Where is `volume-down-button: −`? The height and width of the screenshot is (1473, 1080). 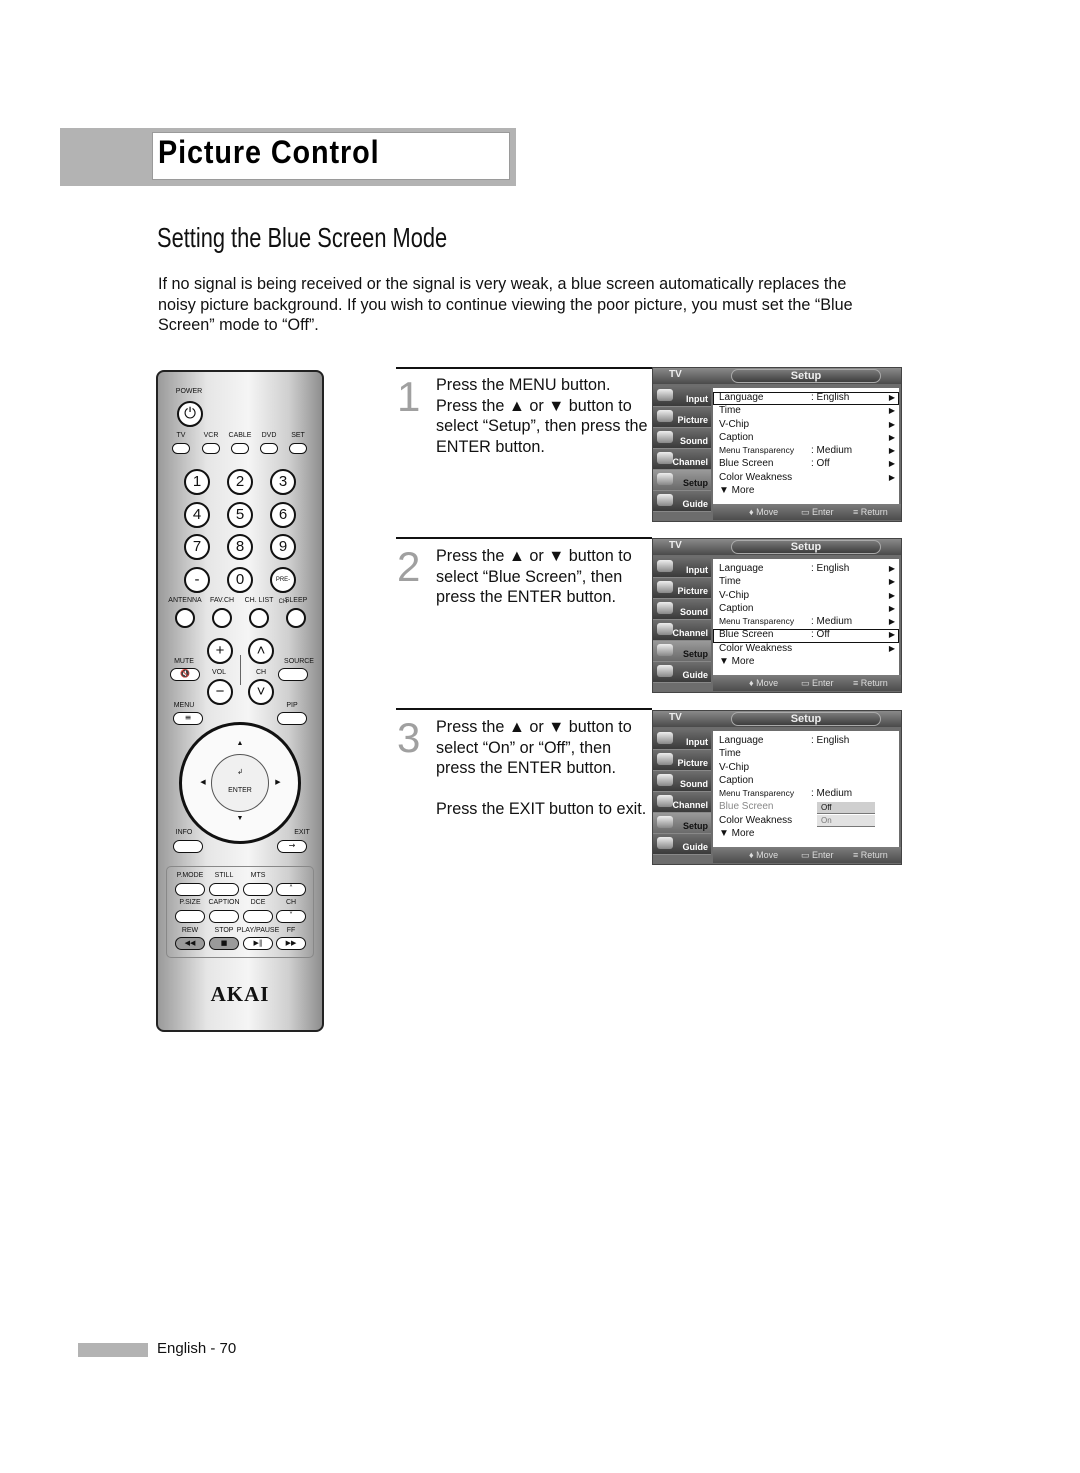
volume-down-button: − is located at coordinates (220, 692).